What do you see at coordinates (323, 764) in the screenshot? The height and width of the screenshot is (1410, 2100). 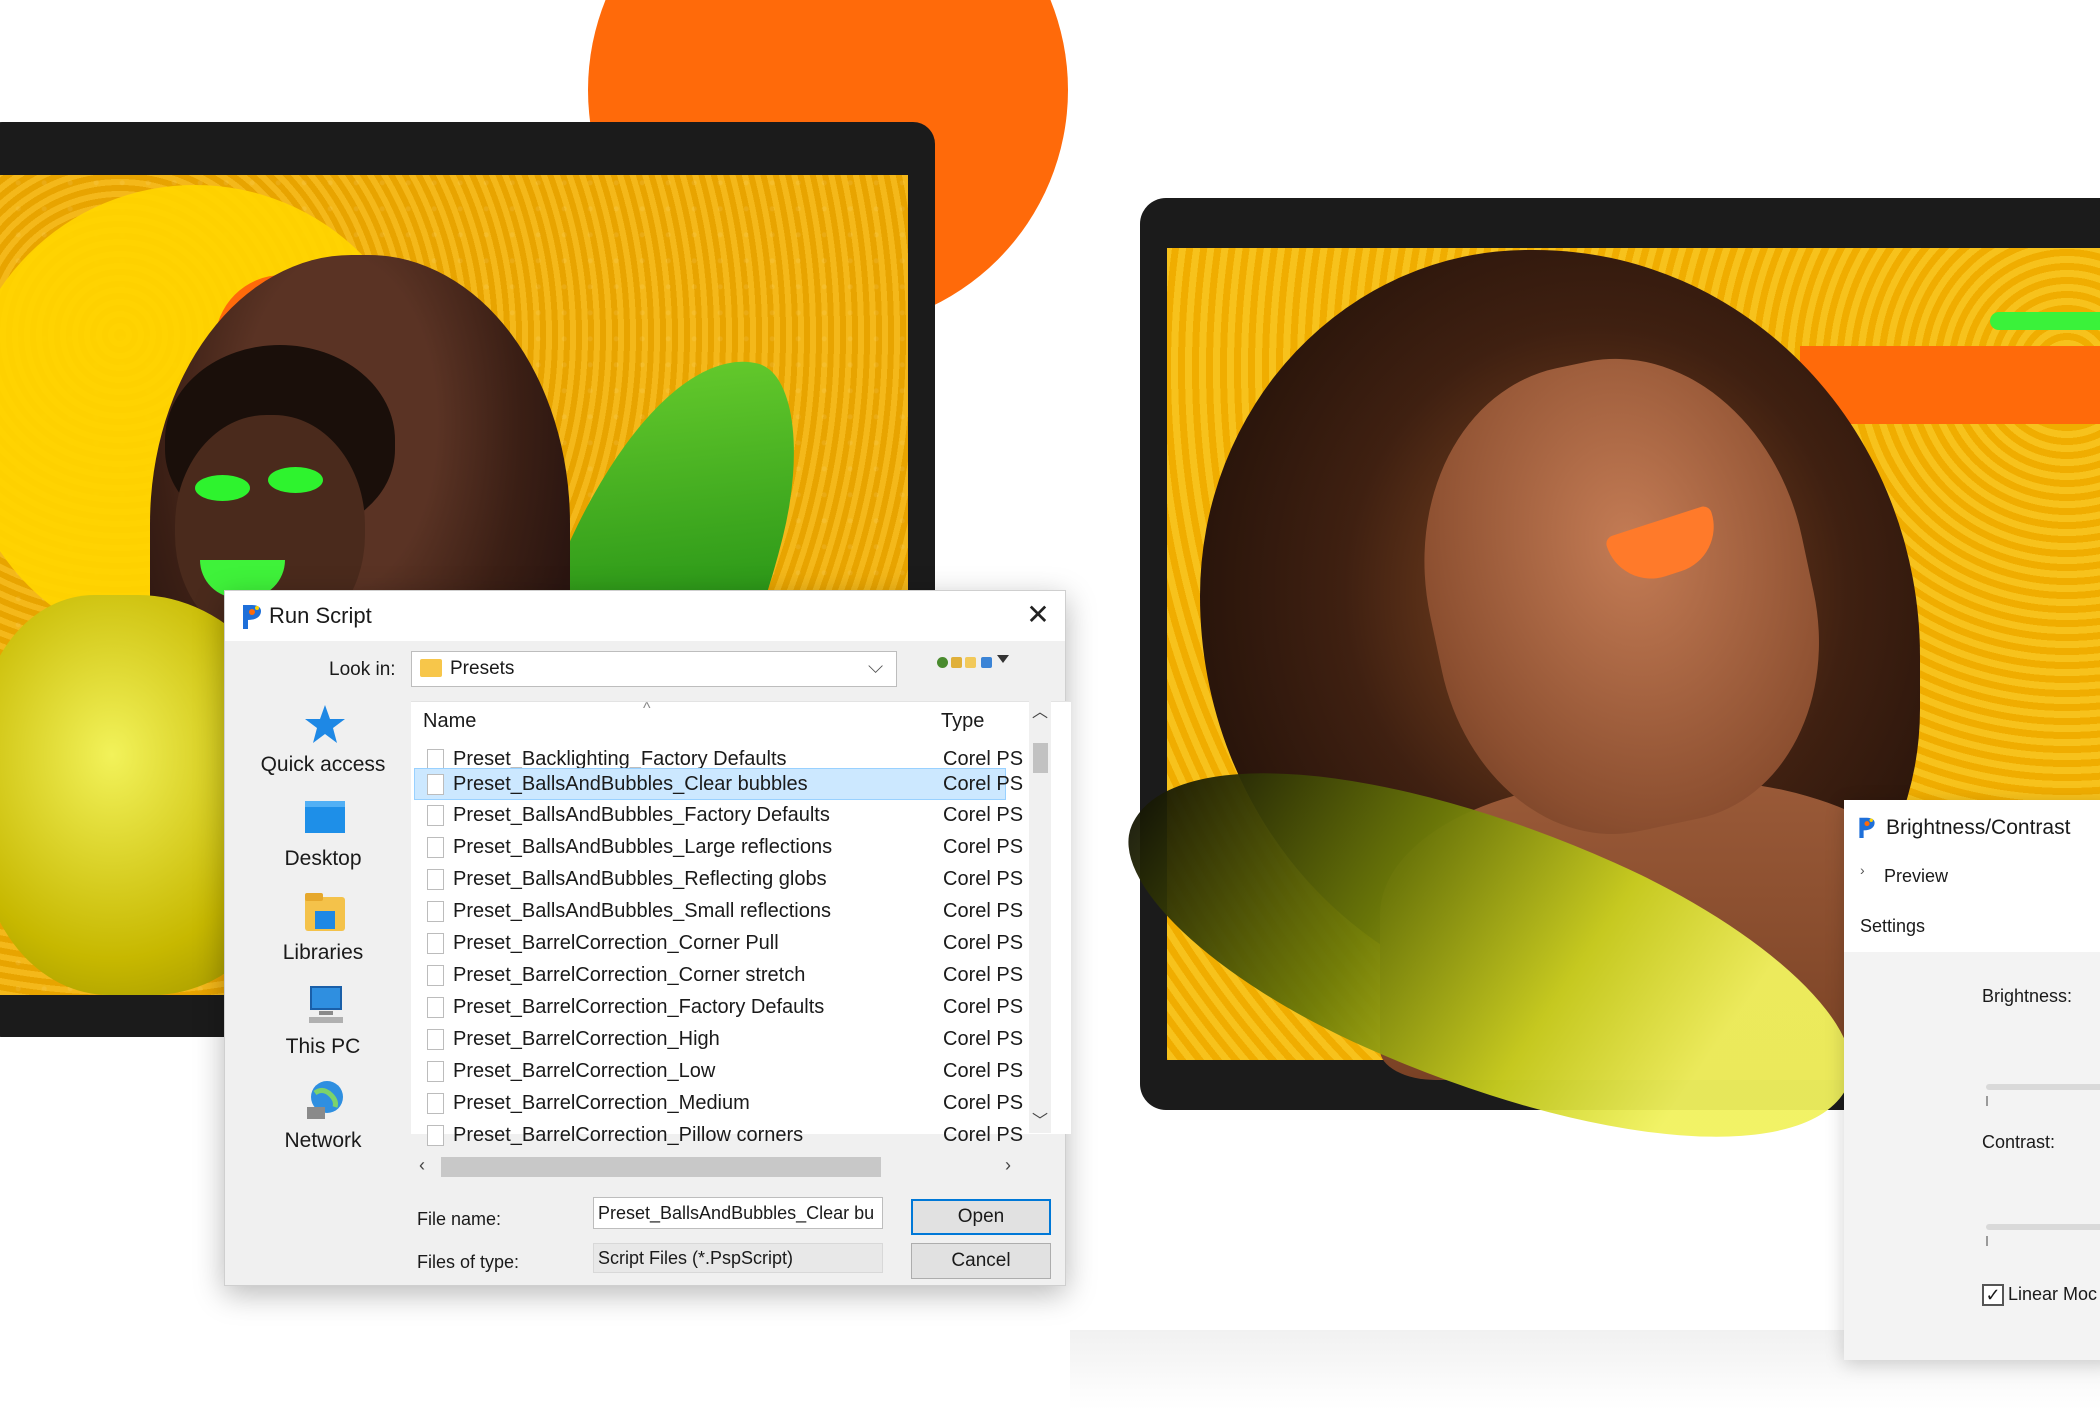 I see `place-label: Quick access` at bounding box center [323, 764].